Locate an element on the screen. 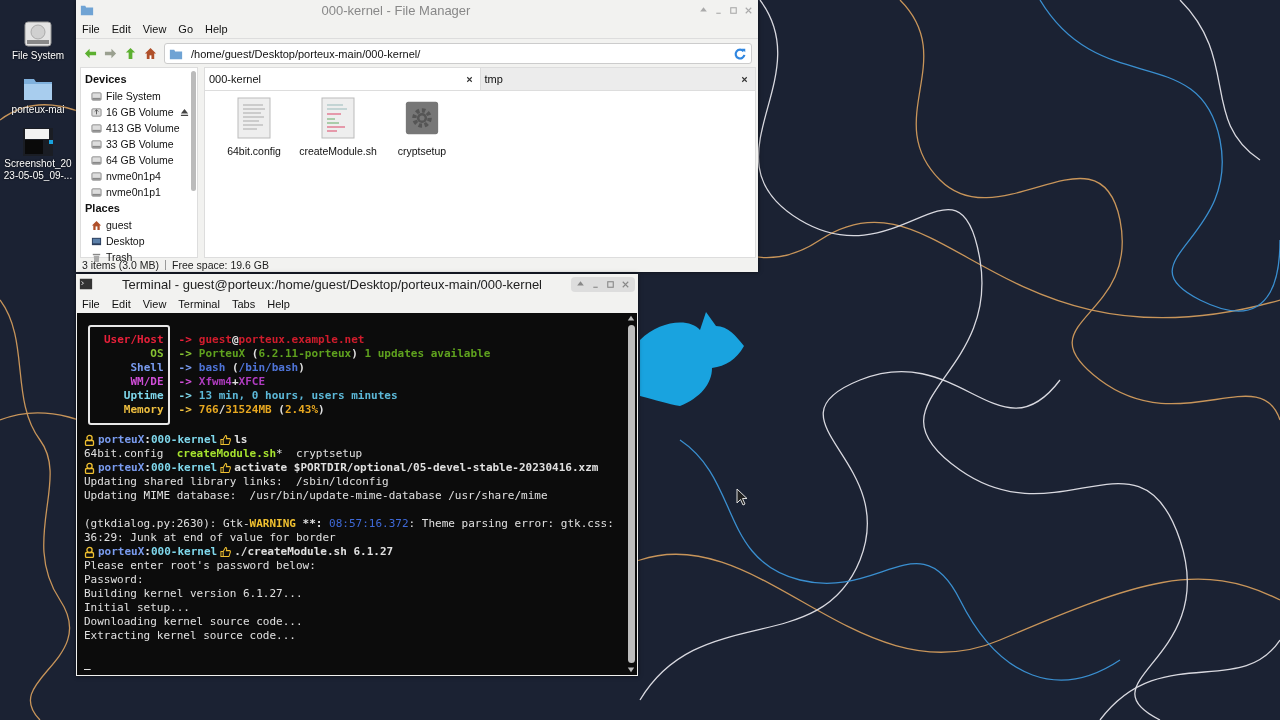 The image size is (1280, 720). path-field: /home/guest/Desktop/porteux-main/000-kernel/ is located at coordinates (458, 53).